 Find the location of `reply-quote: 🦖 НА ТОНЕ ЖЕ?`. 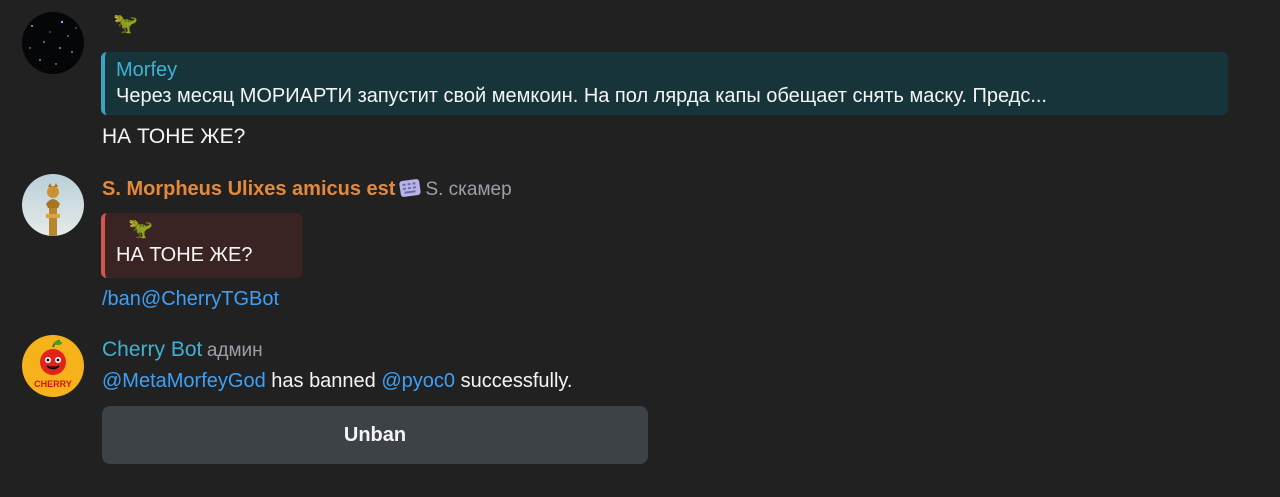

reply-quote: 🦖 НА ТОНЕ ЖЕ? is located at coordinates (201, 245).